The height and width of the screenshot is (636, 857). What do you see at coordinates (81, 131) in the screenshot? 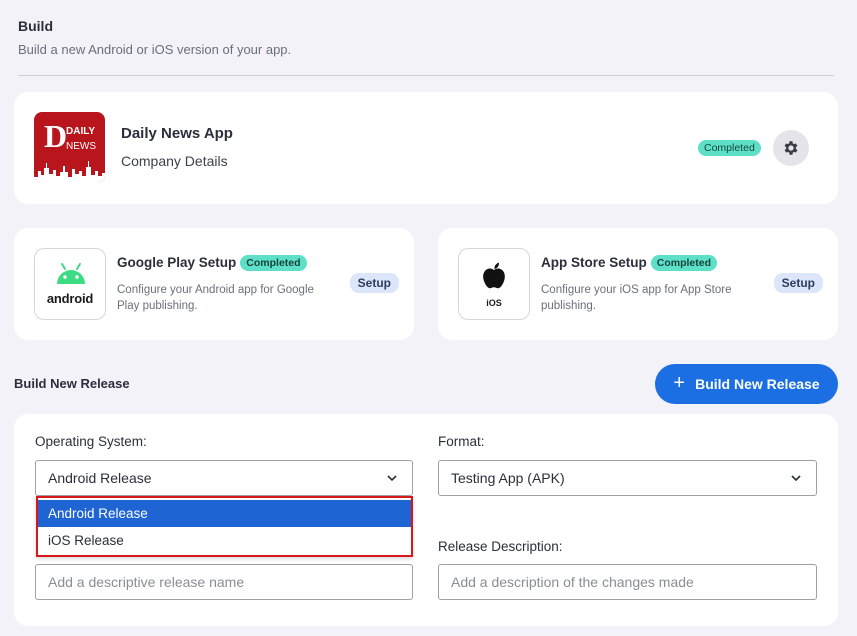
I see `logo-line1: DAILY` at bounding box center [81, 131].